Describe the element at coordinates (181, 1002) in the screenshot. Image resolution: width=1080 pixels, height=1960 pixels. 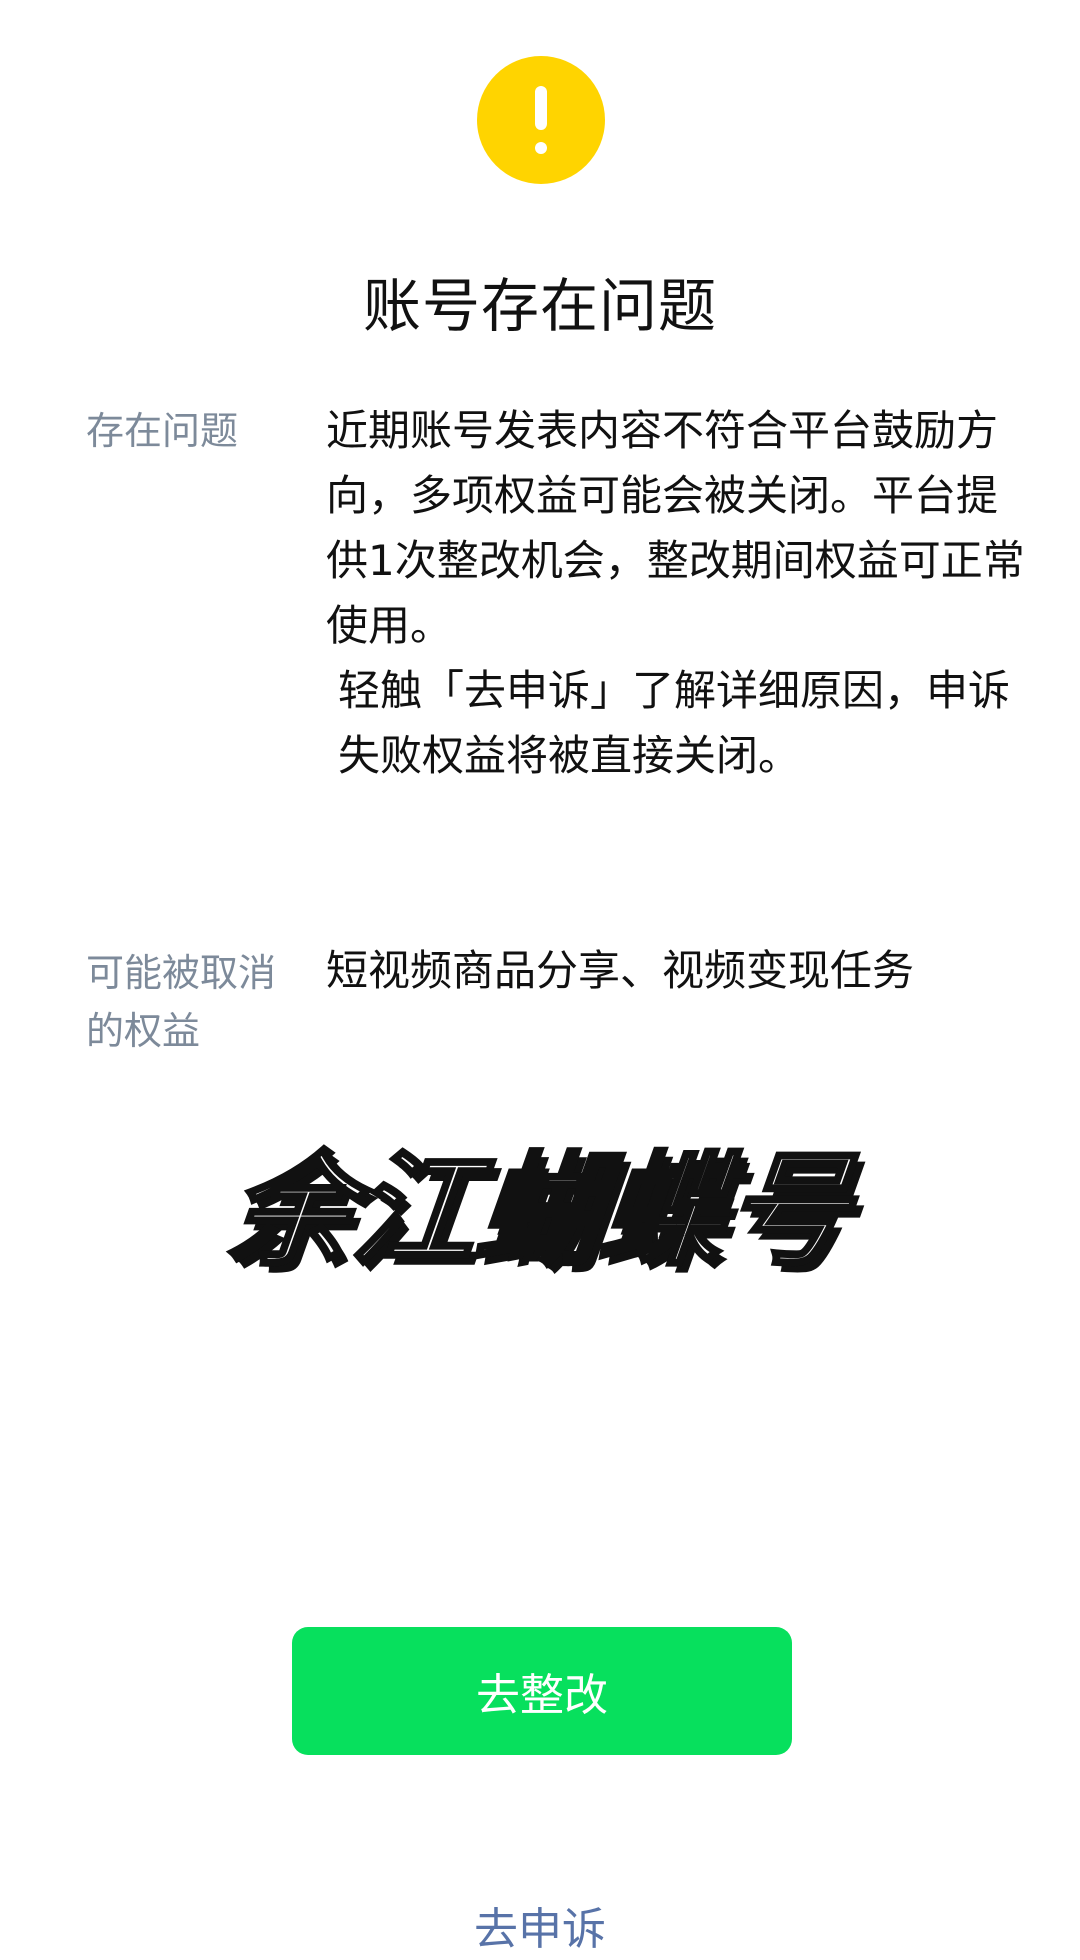
I see `rights-label: 可能被取消的权益` at that location.